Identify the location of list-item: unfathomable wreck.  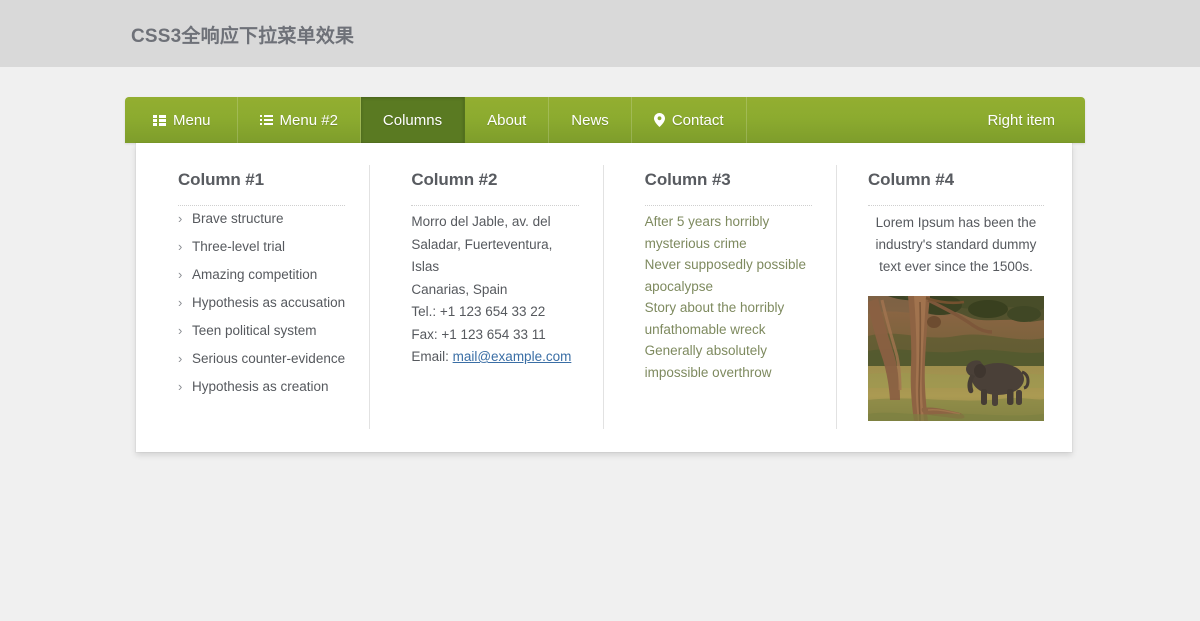
(728, 330).